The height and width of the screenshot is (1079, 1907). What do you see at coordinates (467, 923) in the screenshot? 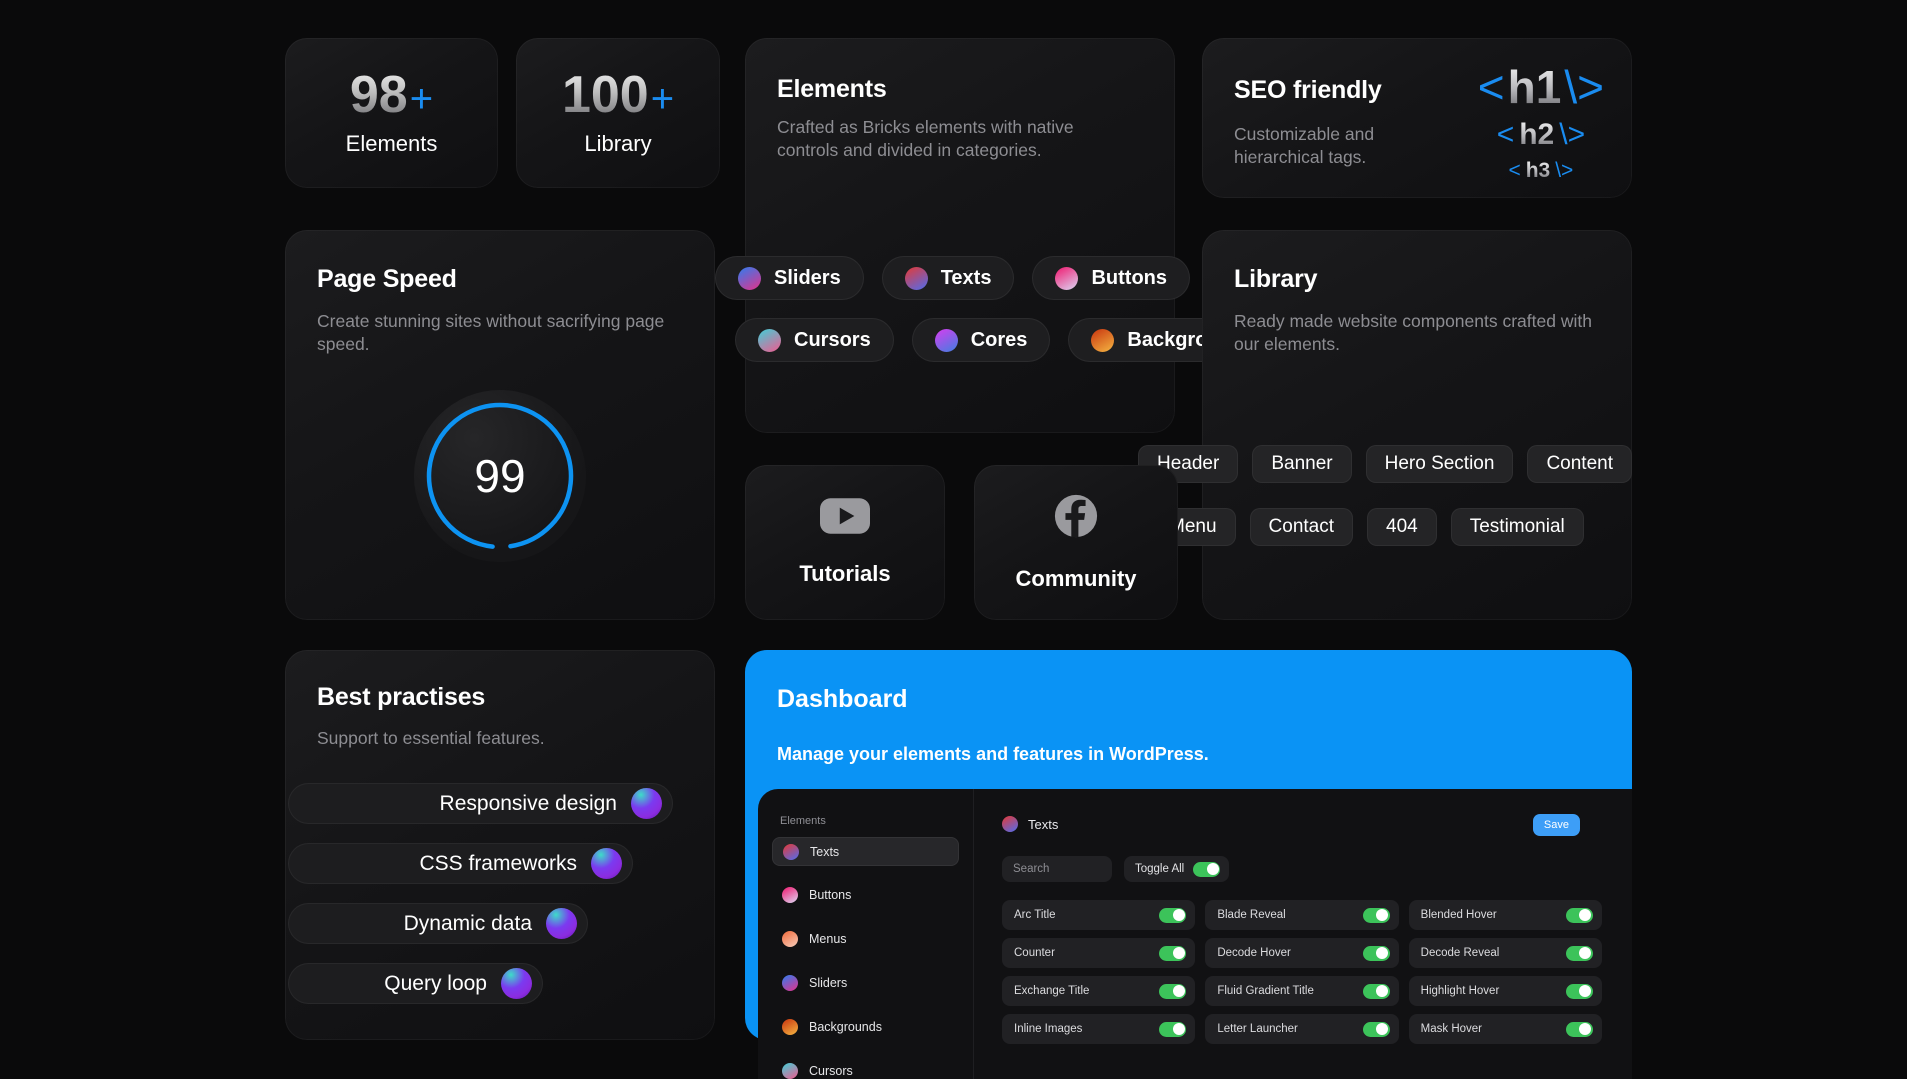
I see `best-practise-label: Dynamic data` at bounding box center [467, 923].